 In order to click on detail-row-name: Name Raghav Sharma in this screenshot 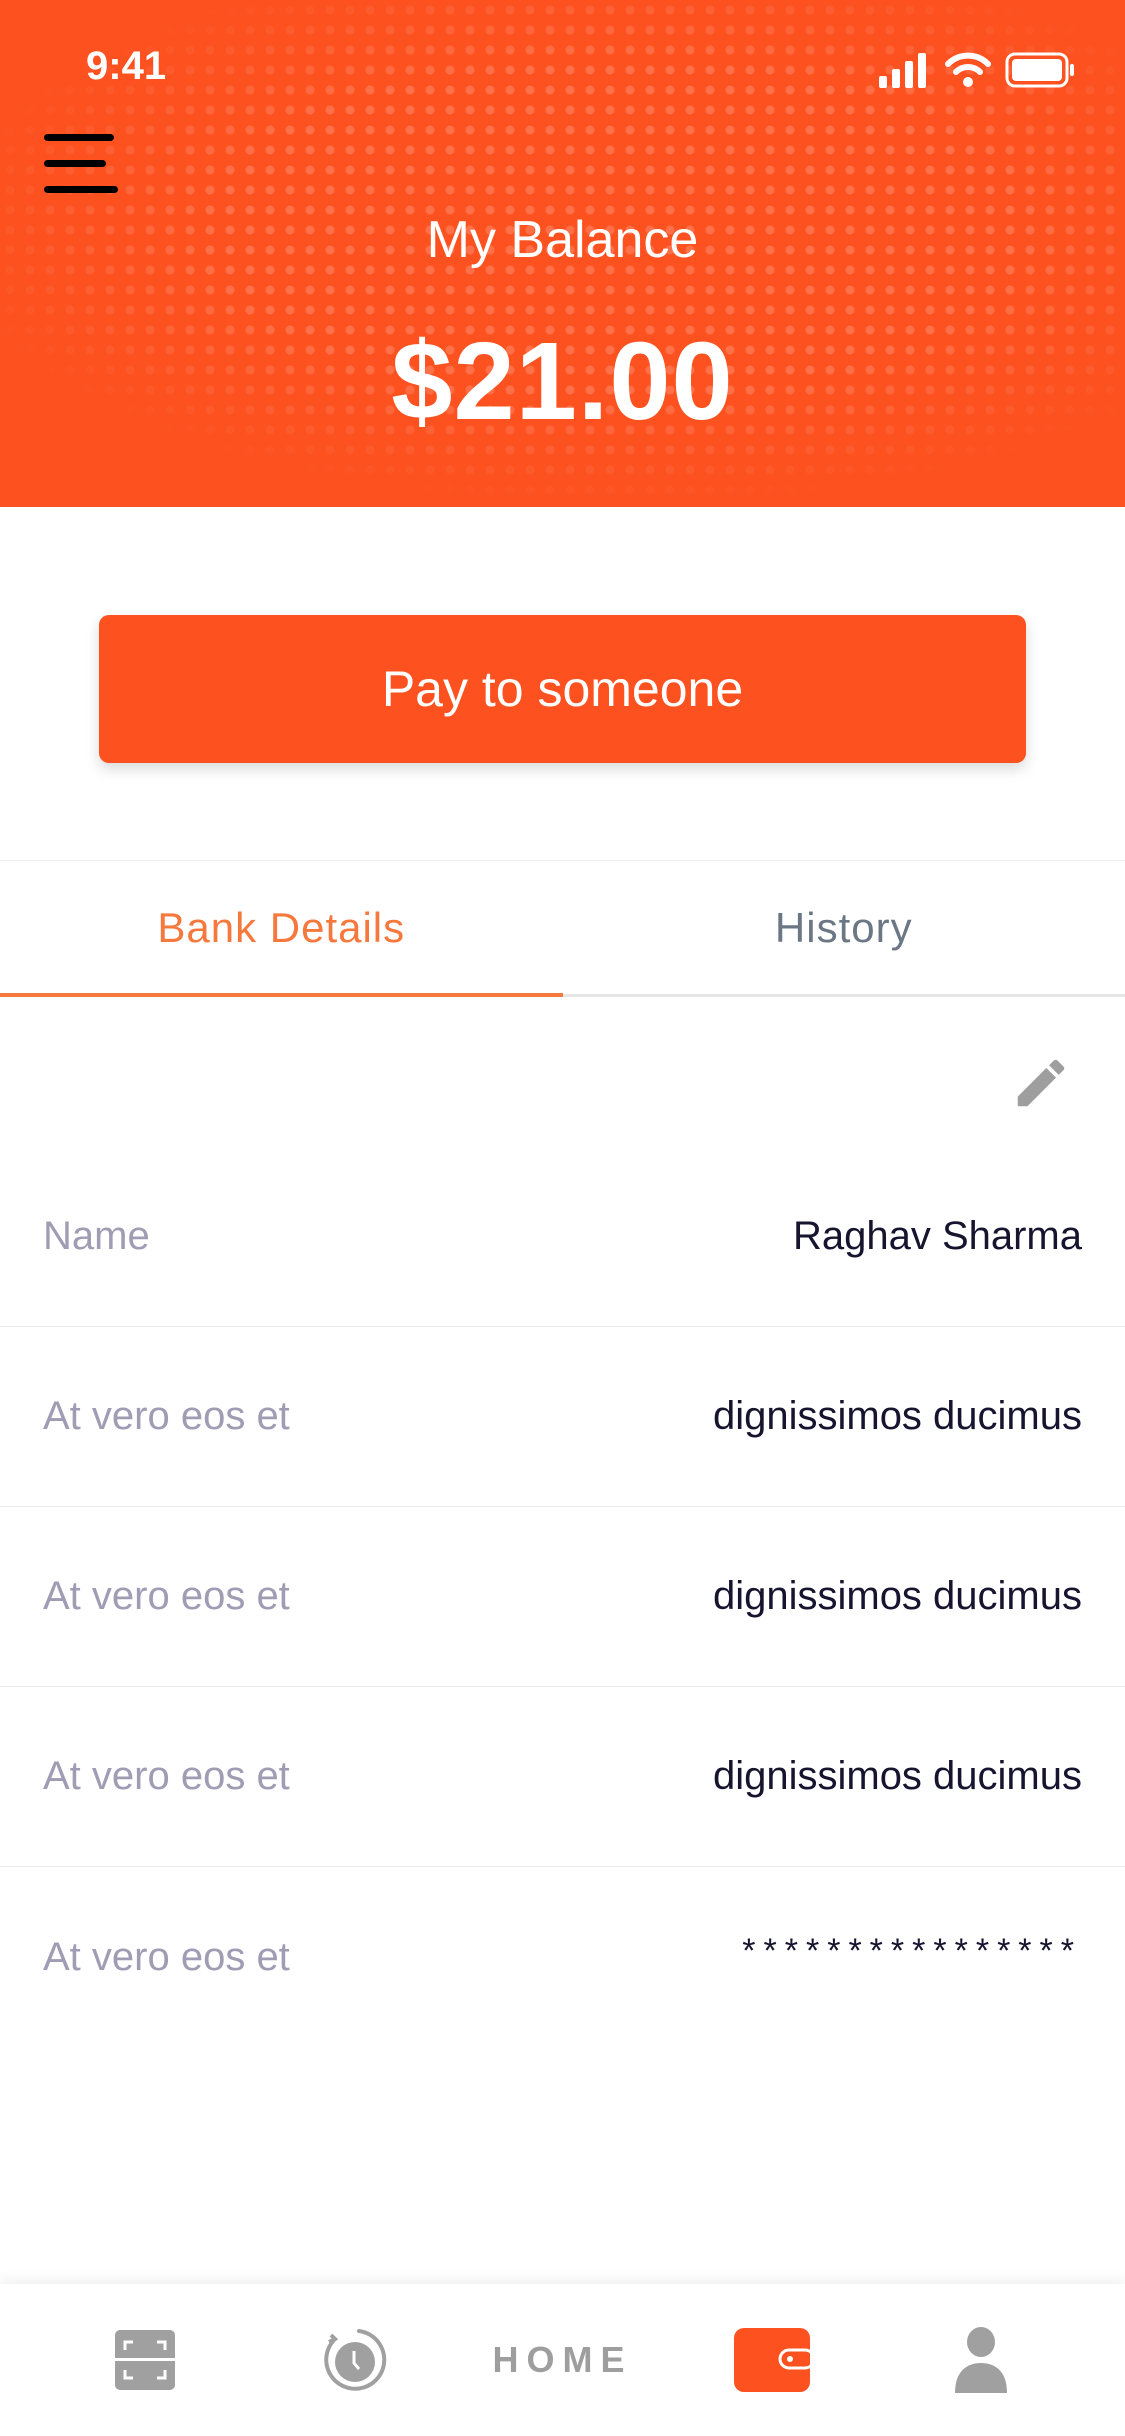, I will do `click(562, 1237)`.